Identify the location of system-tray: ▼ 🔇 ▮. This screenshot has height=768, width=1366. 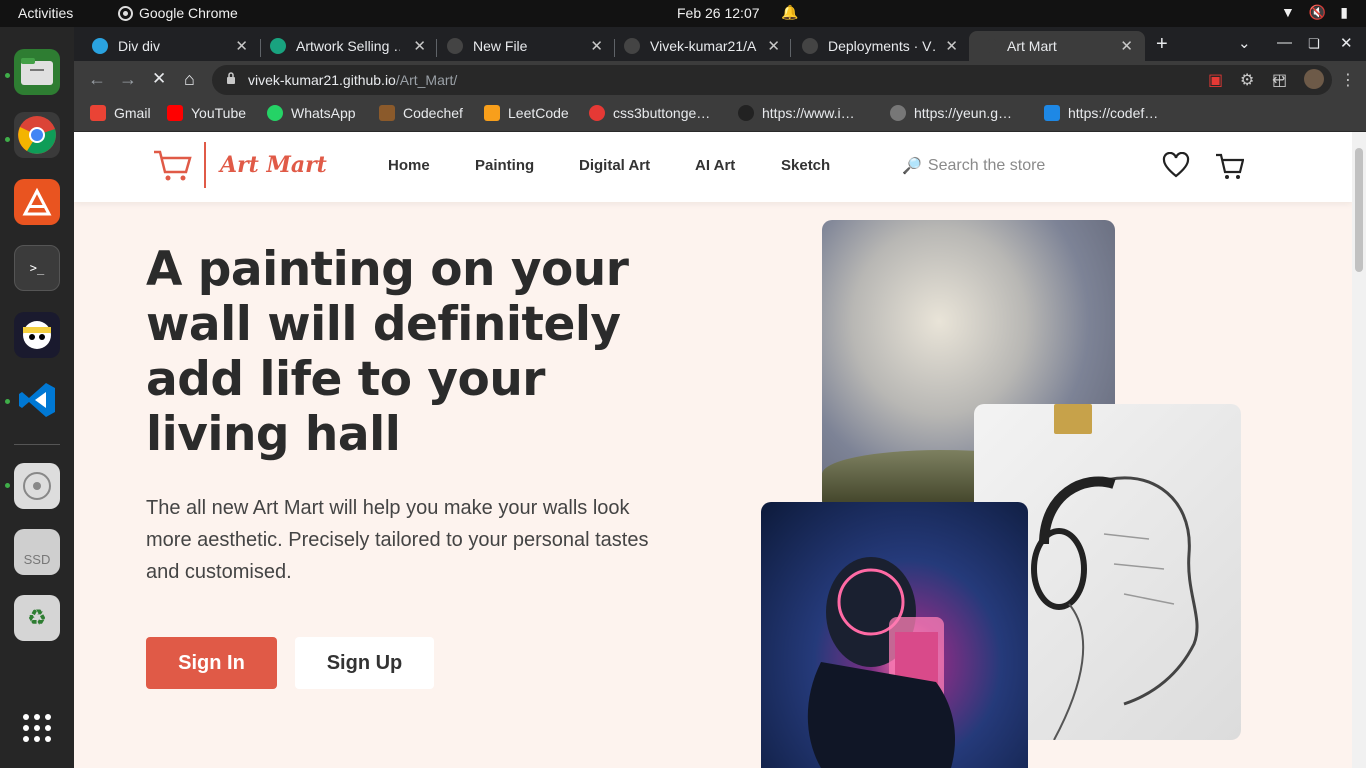
(1314, 12).